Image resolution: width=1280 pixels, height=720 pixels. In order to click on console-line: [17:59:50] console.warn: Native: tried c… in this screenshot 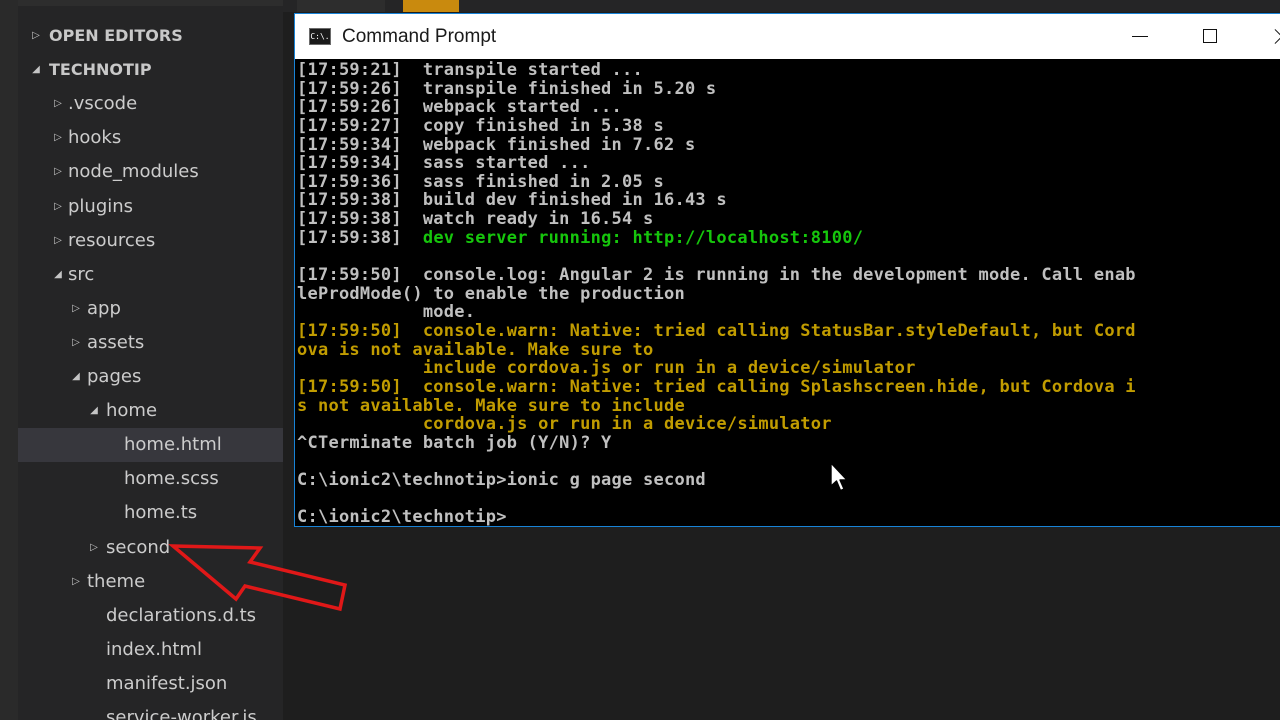, I will do `click(788, 387)`.